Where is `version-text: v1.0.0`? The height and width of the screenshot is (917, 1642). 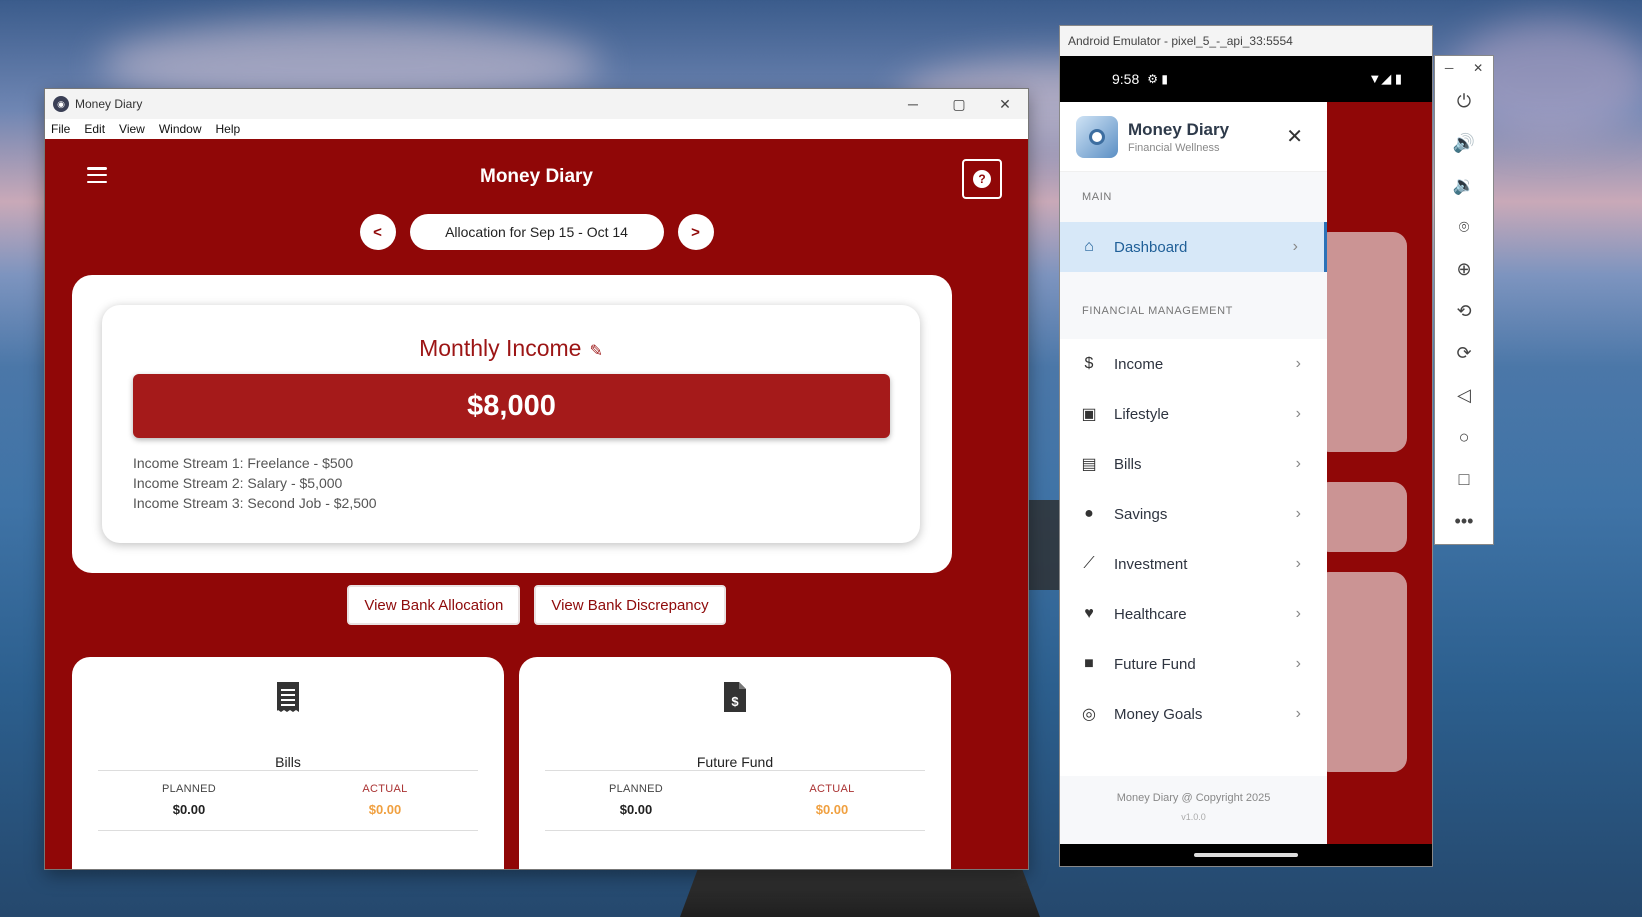
version-text: v1.0.0 is located at coordinates (1193, 817).